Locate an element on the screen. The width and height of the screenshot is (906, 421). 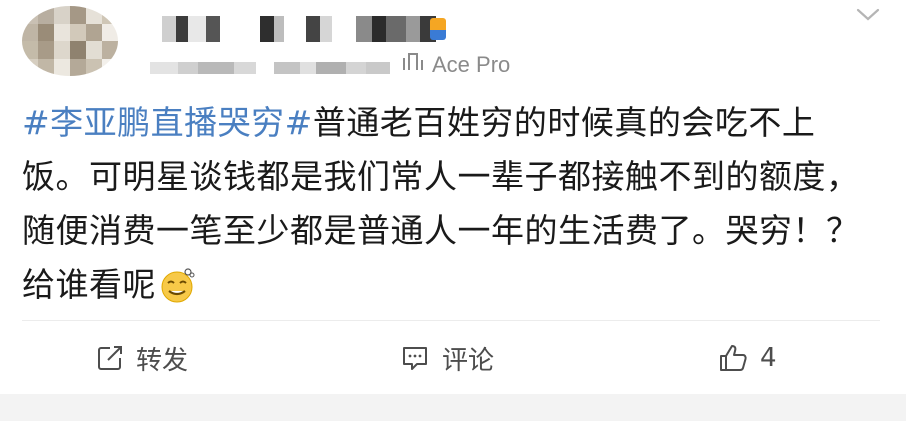
repost-icon is located at coordinates (110, 358).